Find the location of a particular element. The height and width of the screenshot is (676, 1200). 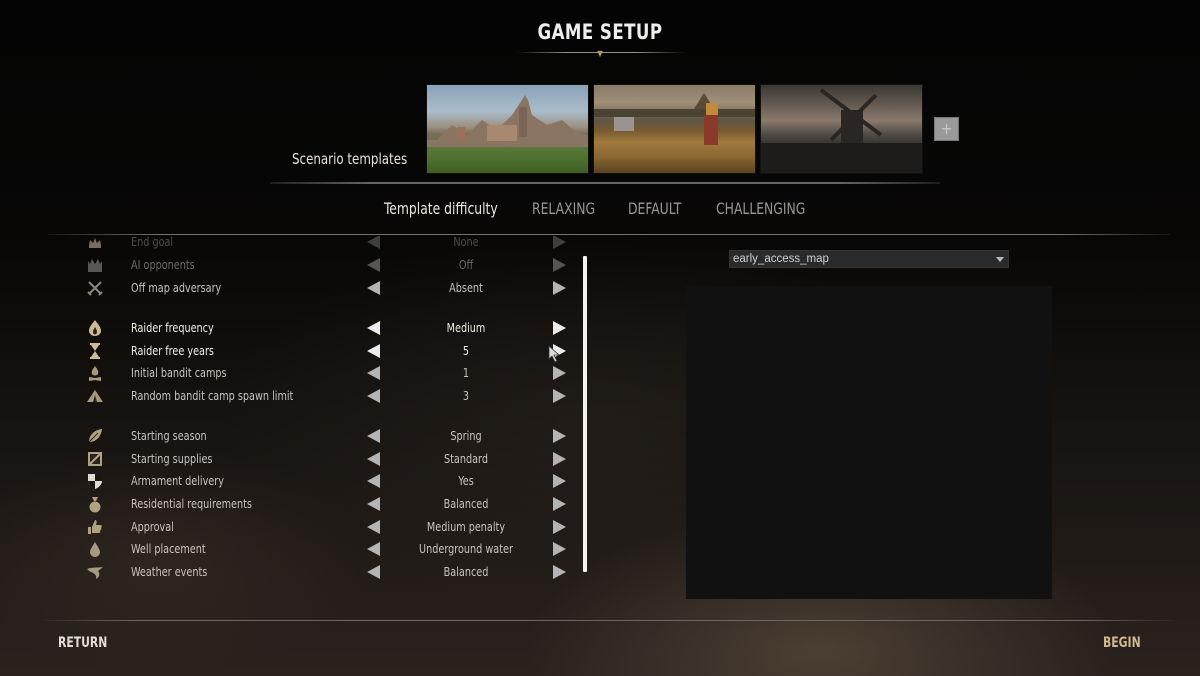

setting-row: Starting season Spring is located at coordinates (330, 436).